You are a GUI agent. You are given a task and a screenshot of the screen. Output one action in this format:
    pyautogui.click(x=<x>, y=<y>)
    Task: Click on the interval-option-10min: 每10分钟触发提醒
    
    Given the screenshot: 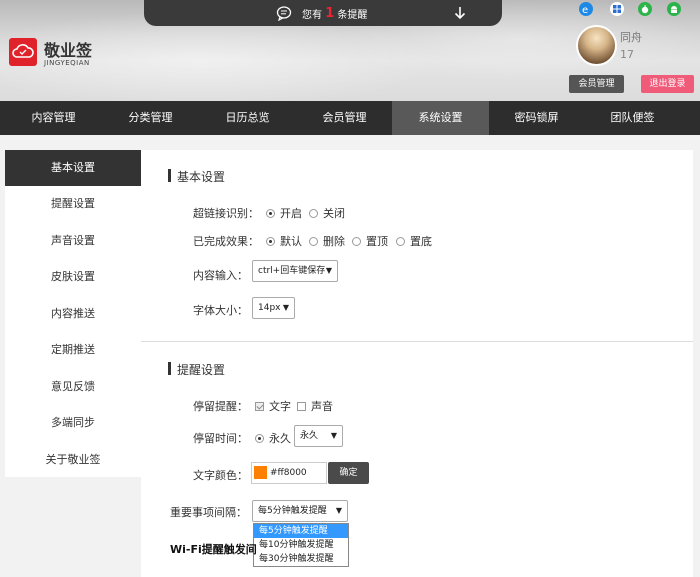 What is the action you would take?
    pyautogui.click(x=301, y=545)
    